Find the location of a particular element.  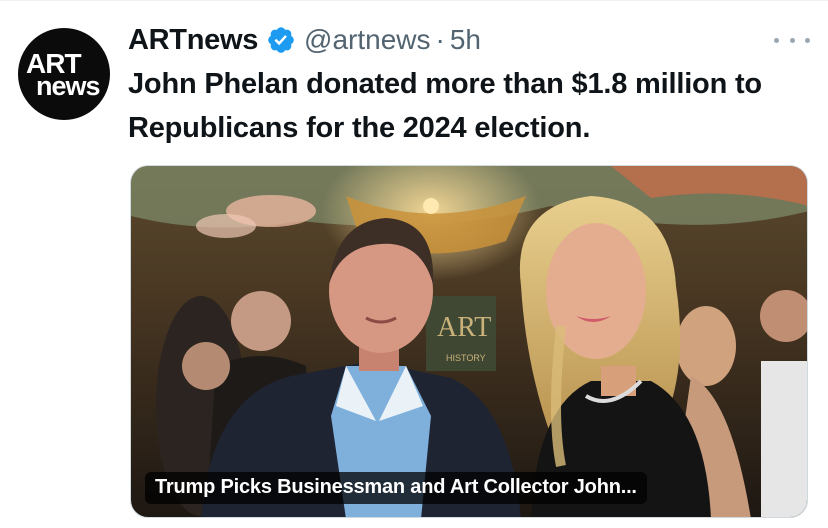

display-name: ARTnews is located at coordinates (193, 40).